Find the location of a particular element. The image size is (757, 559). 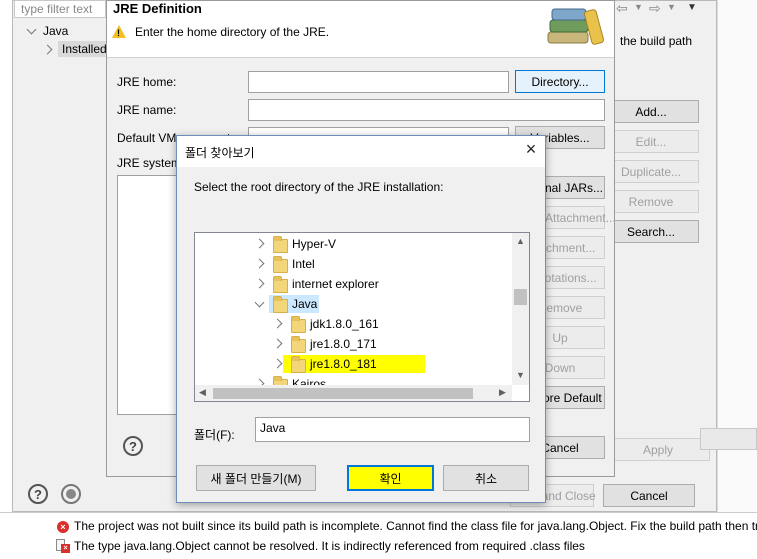

back-icon: ⇦ is located at coordinates (622, 8).